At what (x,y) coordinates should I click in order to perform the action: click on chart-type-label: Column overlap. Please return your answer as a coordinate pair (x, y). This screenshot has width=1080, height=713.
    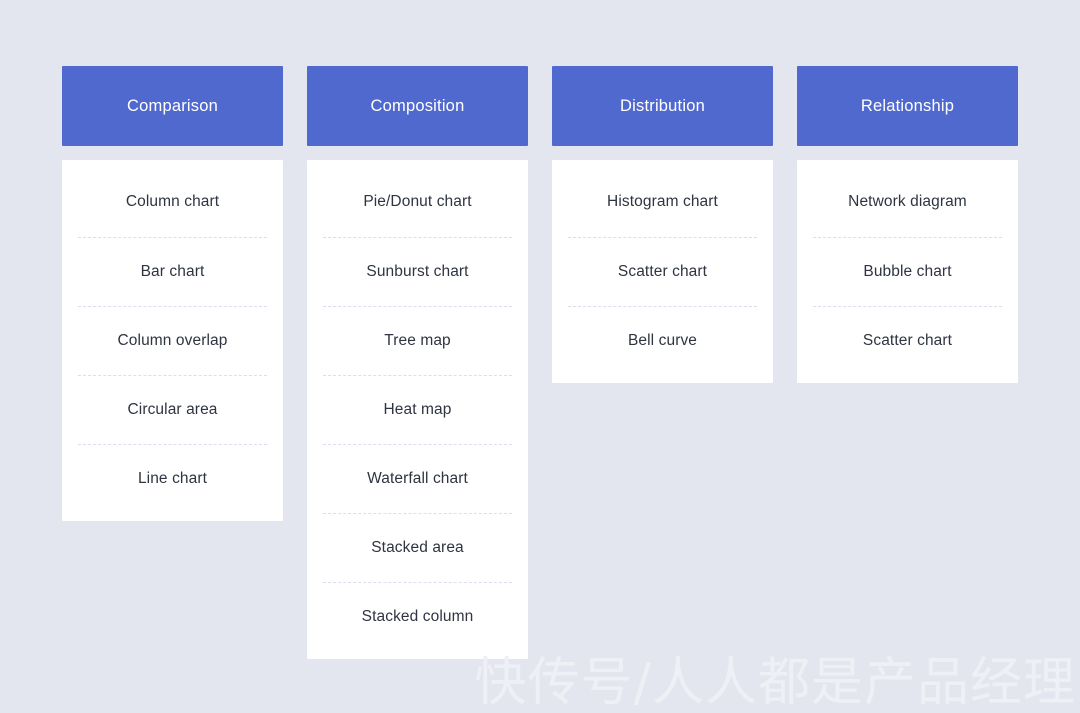
    Looking at the image, I should click on (172, 340).